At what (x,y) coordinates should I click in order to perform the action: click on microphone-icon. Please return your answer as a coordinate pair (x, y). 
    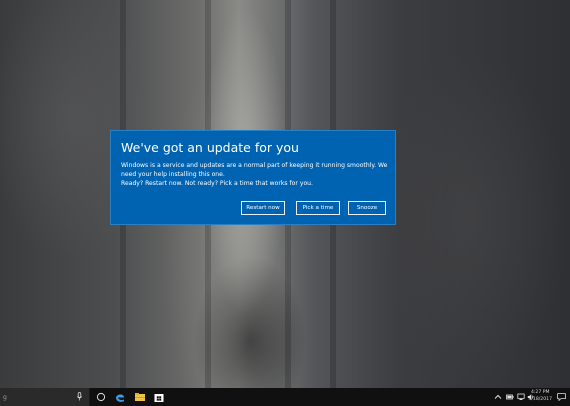
    Looking at the image, I should click on (79, 396).